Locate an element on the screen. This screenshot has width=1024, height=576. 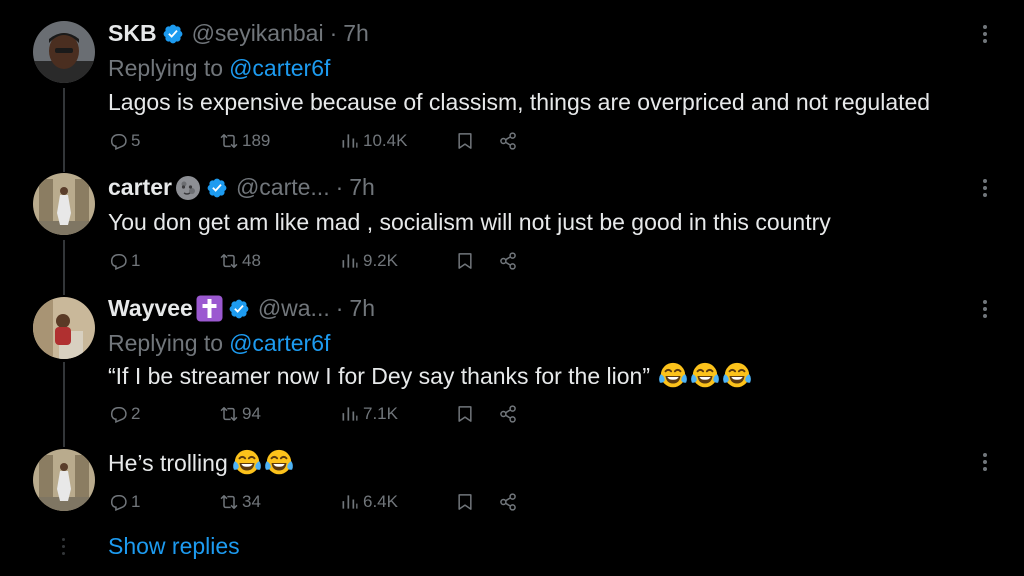
tweet-text: He’s trolling is located at coordinates (168, 462).